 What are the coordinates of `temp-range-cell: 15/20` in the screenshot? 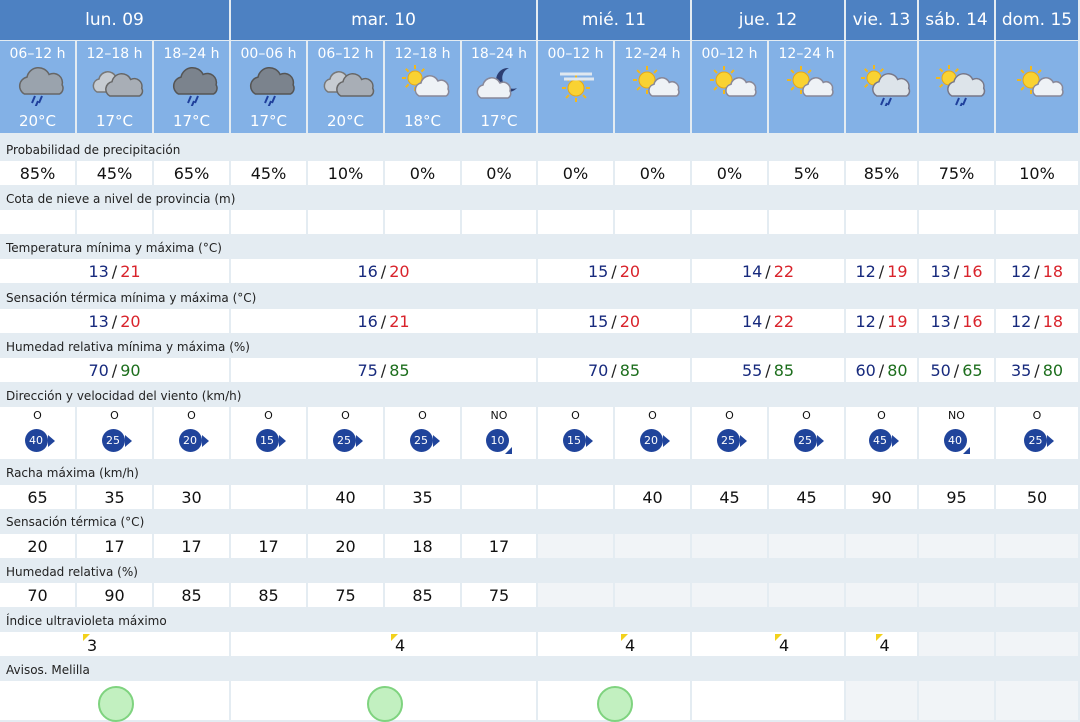 It's located at (614, 271).